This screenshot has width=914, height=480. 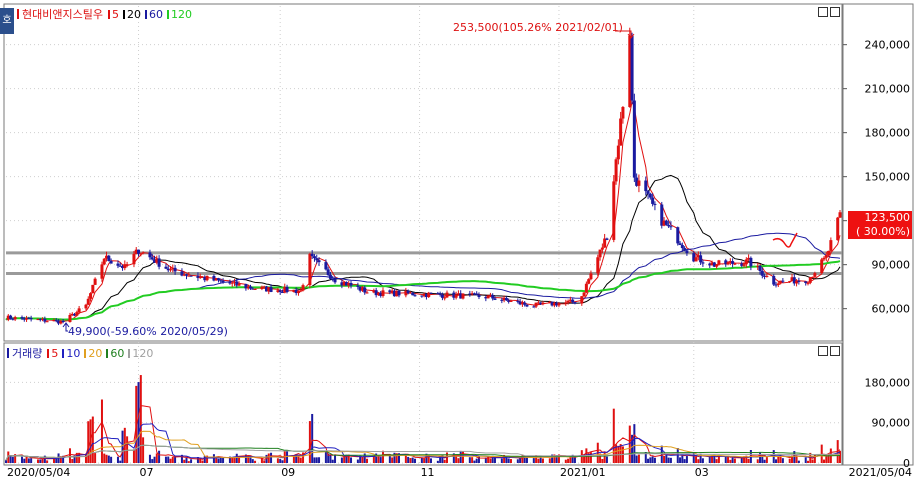 I want to click on price-tick-label: 60,000, so click(x=891, y=309).